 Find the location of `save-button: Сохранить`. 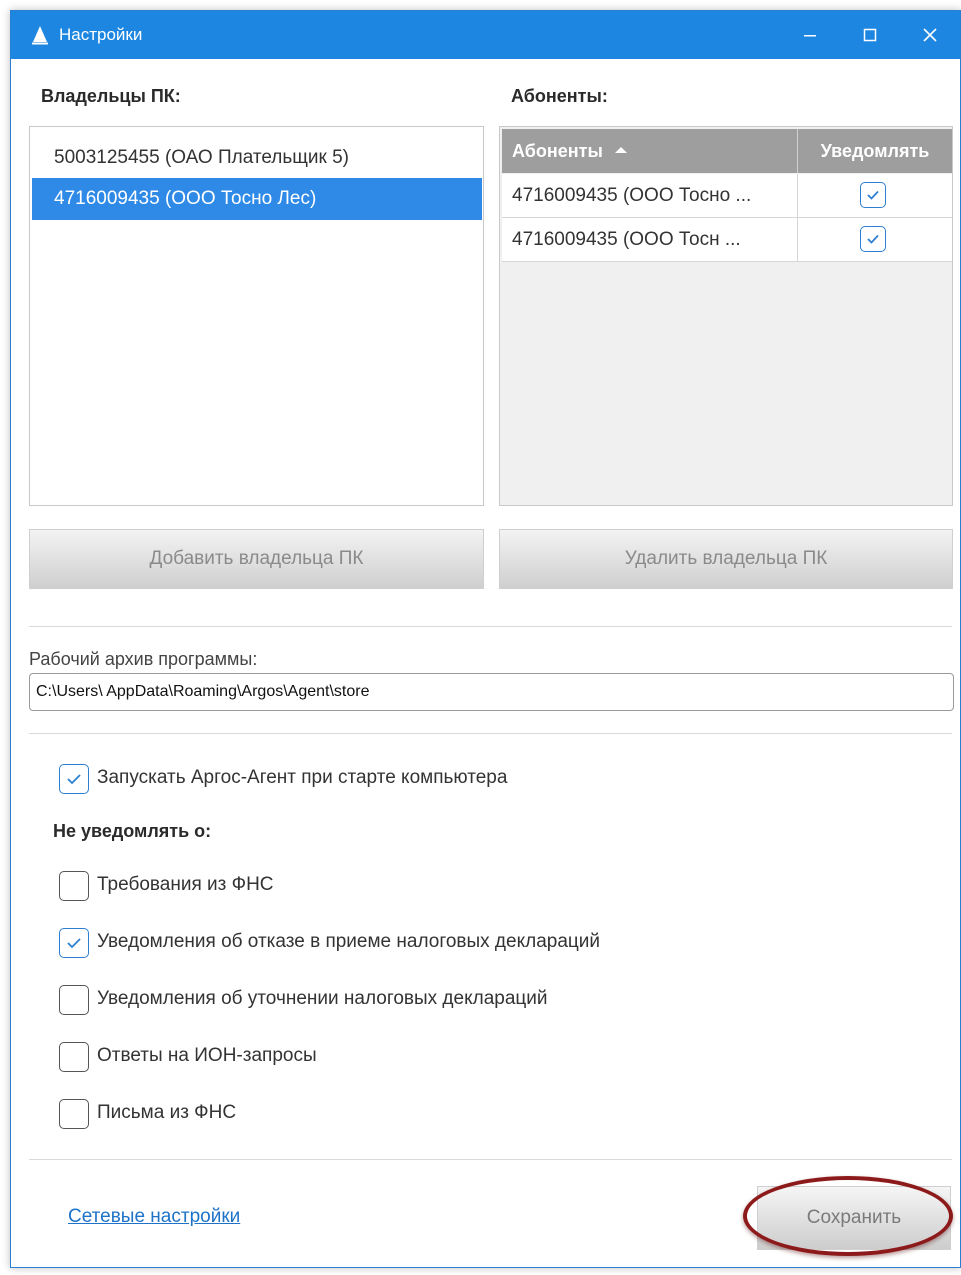

save-button: Сохранить is located at coordinates (854, 1218).